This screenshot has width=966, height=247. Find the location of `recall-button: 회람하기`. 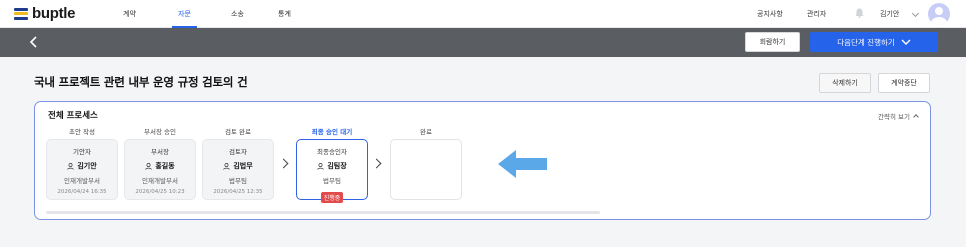

recall-button: 회람하기 is located at coordinates (772, 42).